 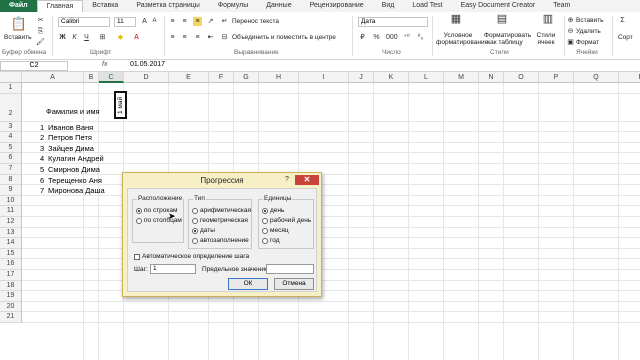 What do you see at coordinates (42, 158) in the screenshot?
I see `cell-a6: 4` at bounding box center [42, 158].